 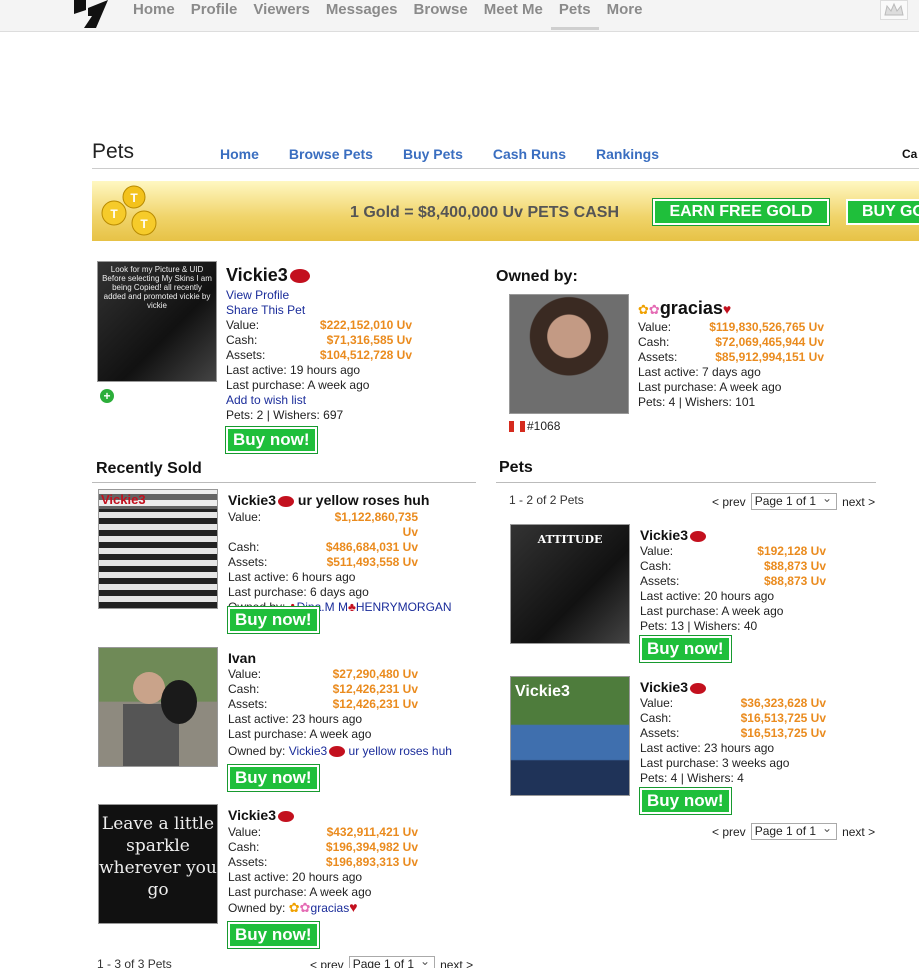 I want to click on owner-link: Vickie3, so click(x=308, y=751).